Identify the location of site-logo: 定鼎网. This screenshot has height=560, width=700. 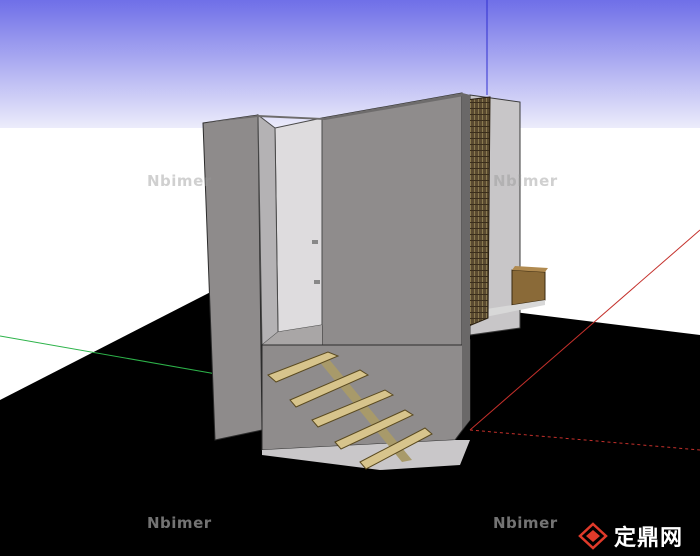
(630, 536).